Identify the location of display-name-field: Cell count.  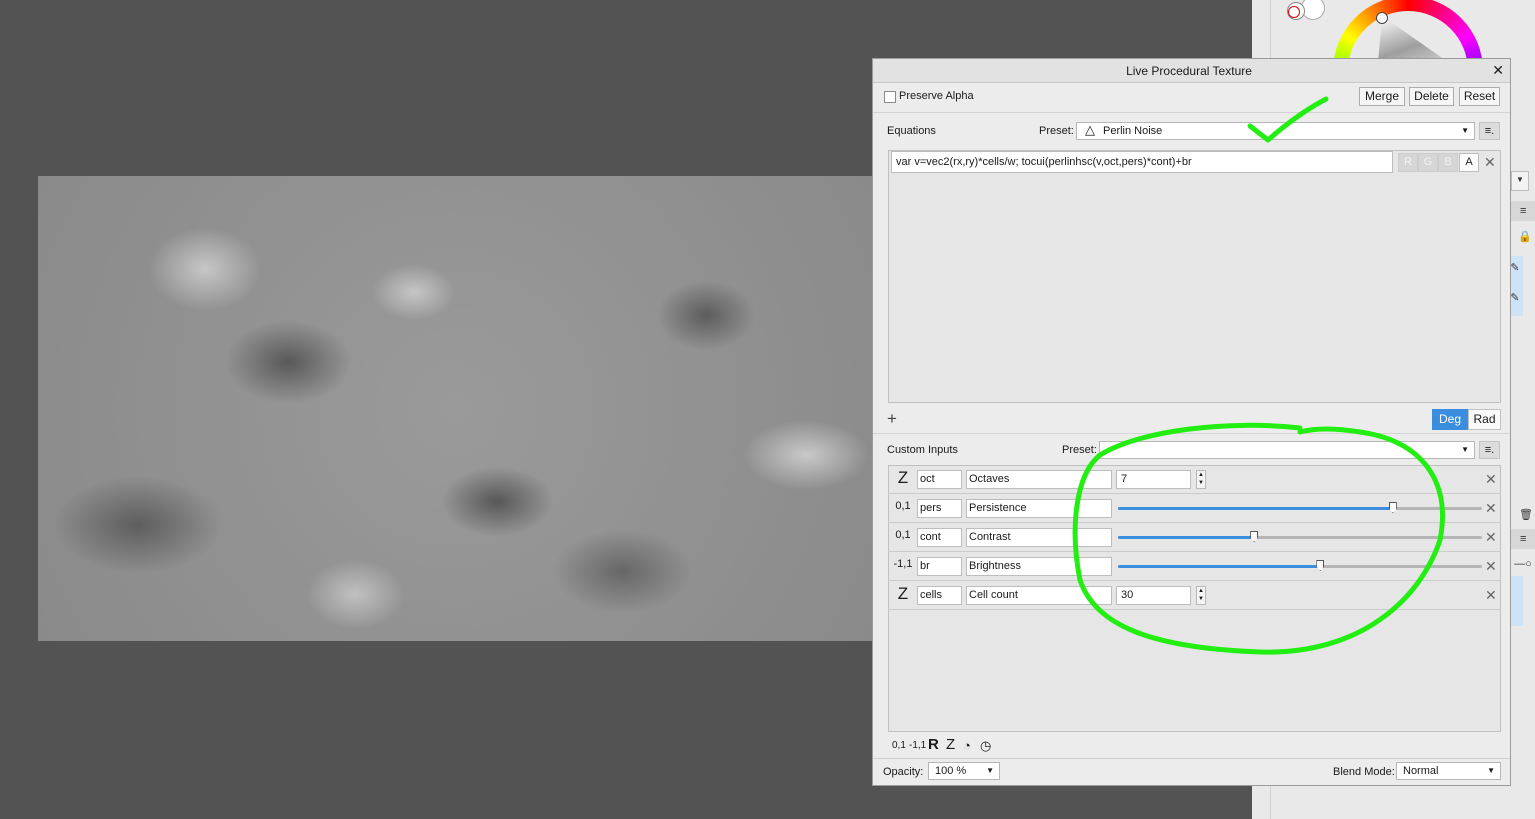
(1039, 595).